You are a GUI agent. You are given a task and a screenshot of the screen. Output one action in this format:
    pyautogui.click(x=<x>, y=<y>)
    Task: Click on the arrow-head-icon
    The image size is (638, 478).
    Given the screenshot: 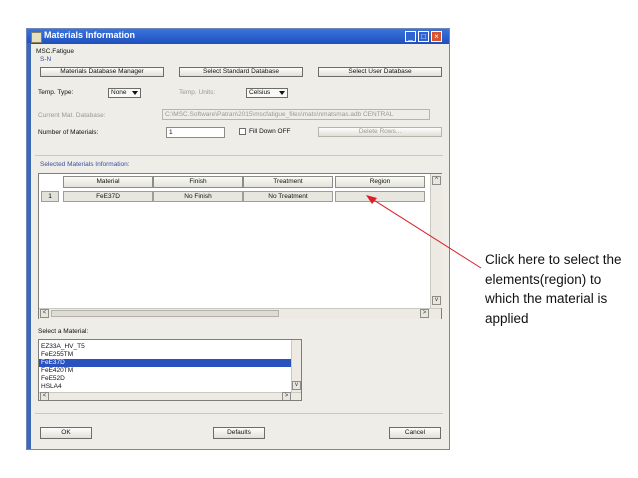 What is the action you would take?
    pyautogui.click(x=371, y=199)
    